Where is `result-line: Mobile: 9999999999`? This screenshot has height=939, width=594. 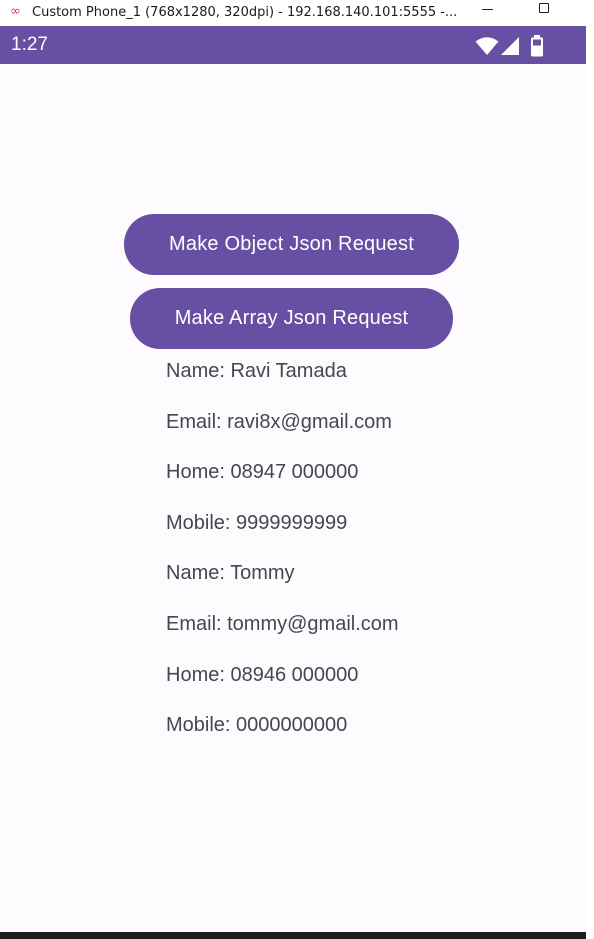
result-line: Mobile: 9999999999 is located at coordinates (257, 522).